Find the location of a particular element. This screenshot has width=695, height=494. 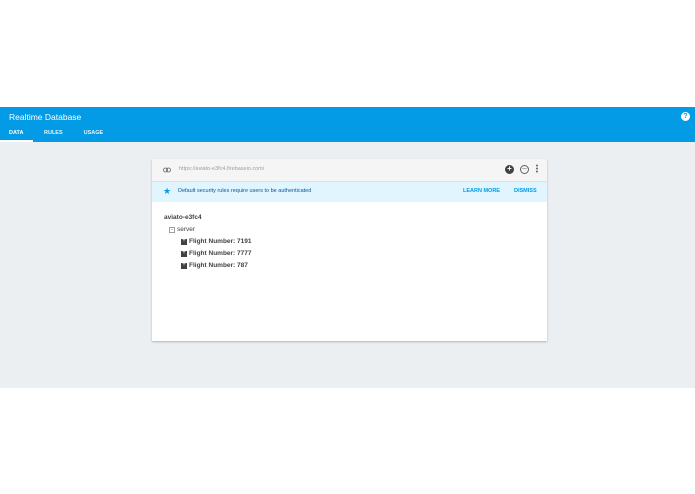

tree-node-flight: + Flight Number: 7777 is located at coordinates (216, 253).